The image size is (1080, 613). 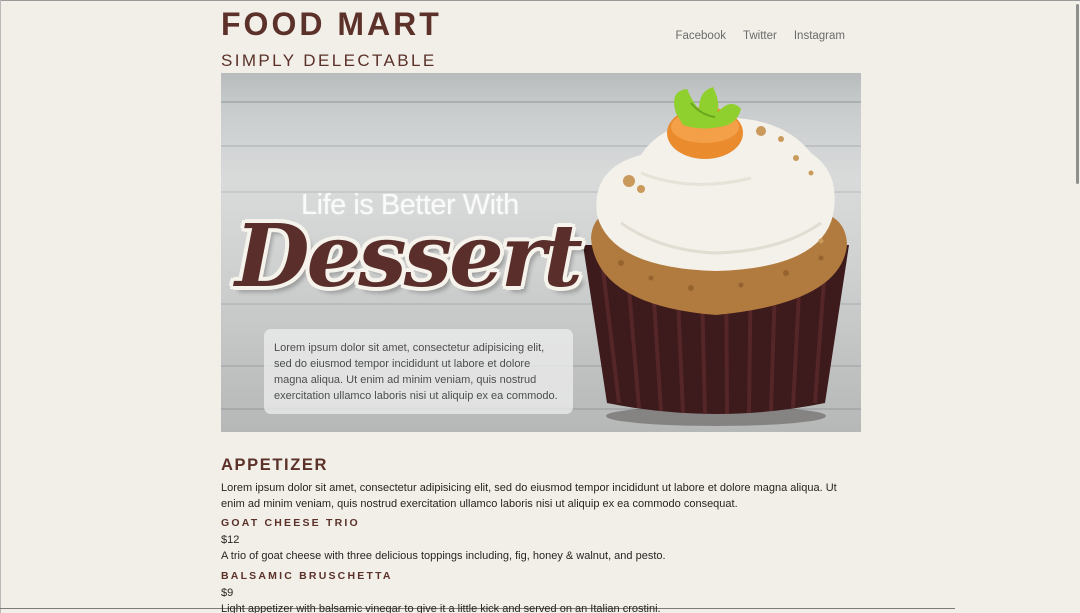 What do you see at coordinates (290, 523) in the screenshot?
I see `menu-item-name: GOAT CHEESE TRIO` at bounding box center [290, 523].